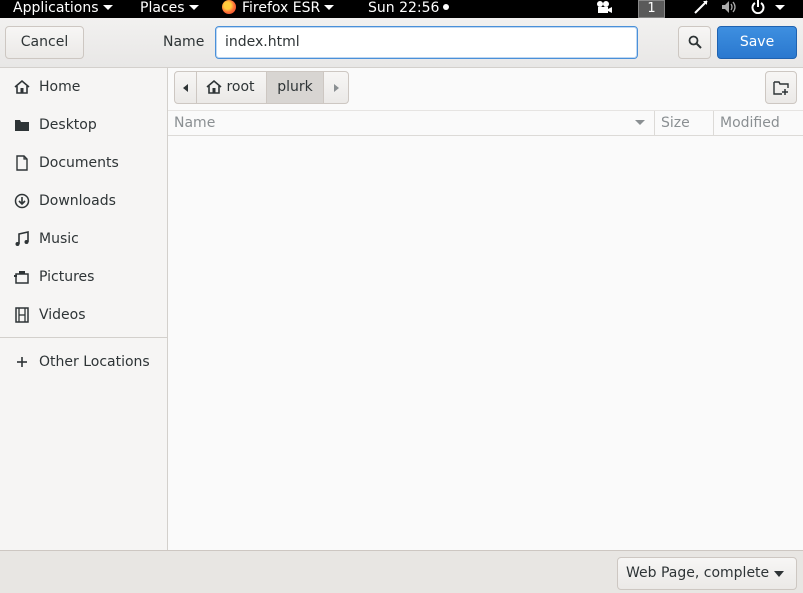 This screenshot has height=593, width=803. I want to click on dialog-headerbar: Cancel Name index.html Save, so click(401, 43).